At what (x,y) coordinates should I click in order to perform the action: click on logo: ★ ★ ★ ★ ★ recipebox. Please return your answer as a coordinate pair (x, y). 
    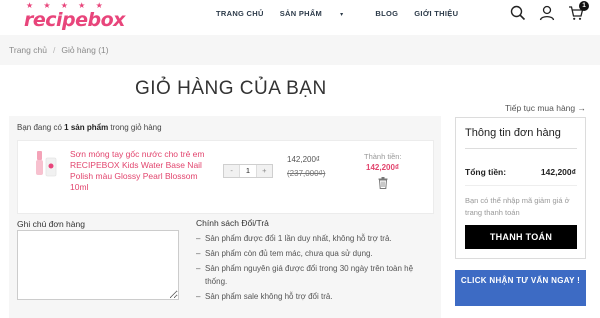
    Looking at the image, I should click on (79, 15).